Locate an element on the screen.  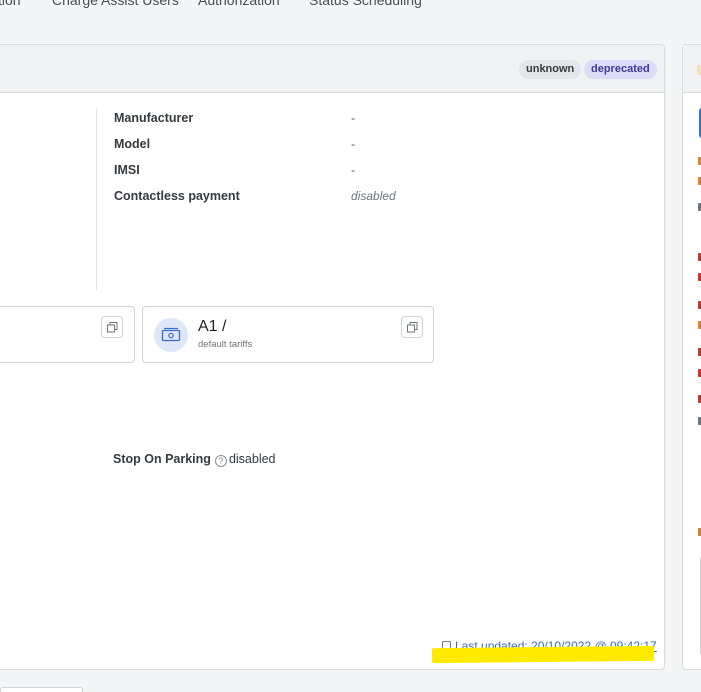
tariff-tile: A1 / default tariffs is located at coordinates (288, 334).